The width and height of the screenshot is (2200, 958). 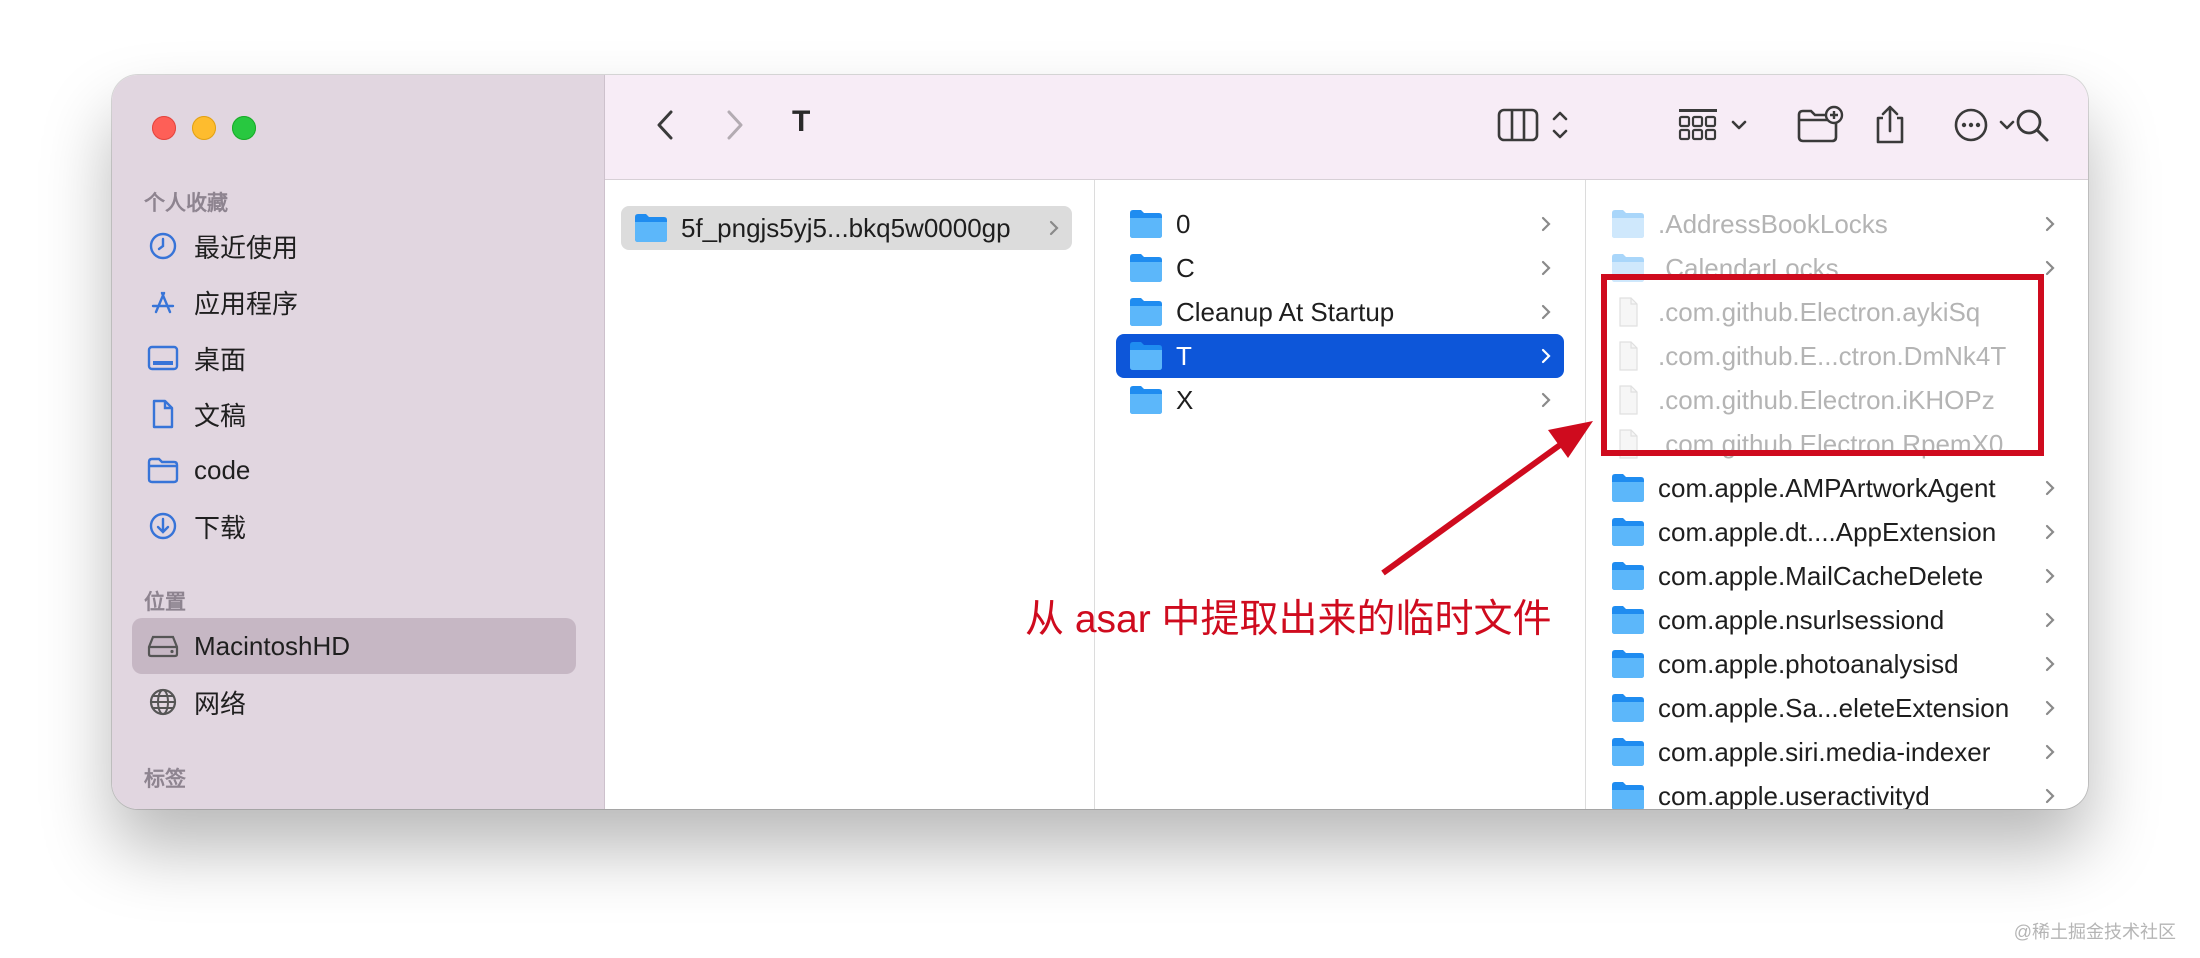 What do you see at coordinates (163, 702) in the screenshot?
I see `network-icon` at bounding box center [163, 702].